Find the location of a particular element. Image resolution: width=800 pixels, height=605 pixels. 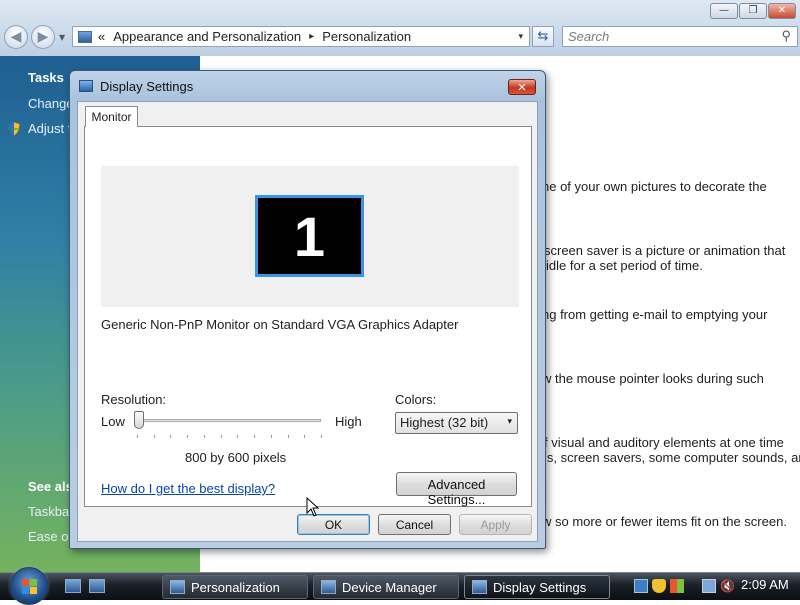

forward-button: ▶ is located at coordinates (43, 37).